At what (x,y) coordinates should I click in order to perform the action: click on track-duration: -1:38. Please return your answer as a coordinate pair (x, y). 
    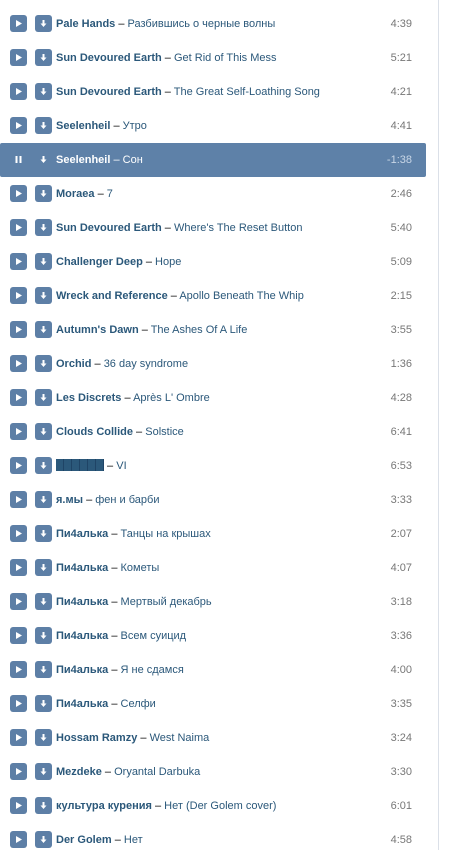
    Looking at the image, I should click on (399, 160).